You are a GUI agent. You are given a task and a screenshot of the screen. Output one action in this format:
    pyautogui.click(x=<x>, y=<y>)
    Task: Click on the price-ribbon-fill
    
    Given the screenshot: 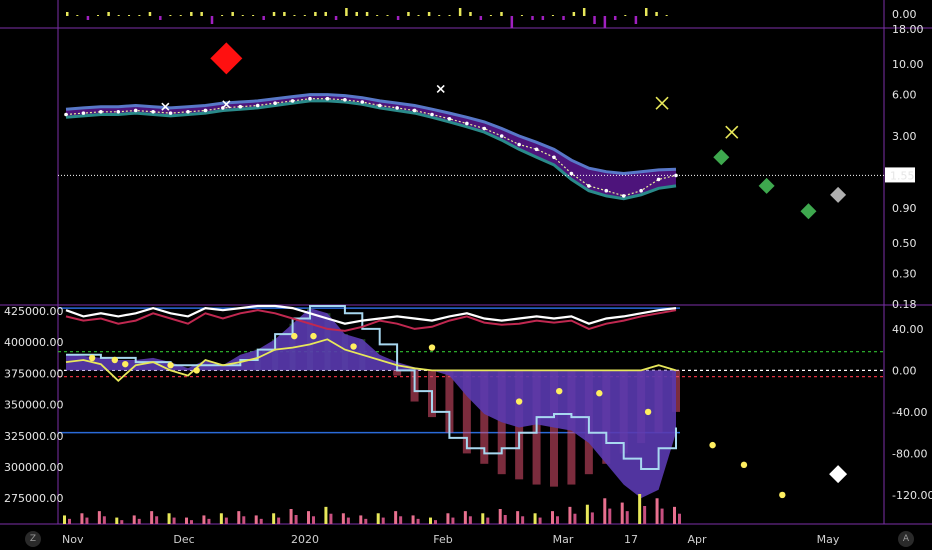 What is the action you would take?
    pyautogui.click(x=371, y=146)
    